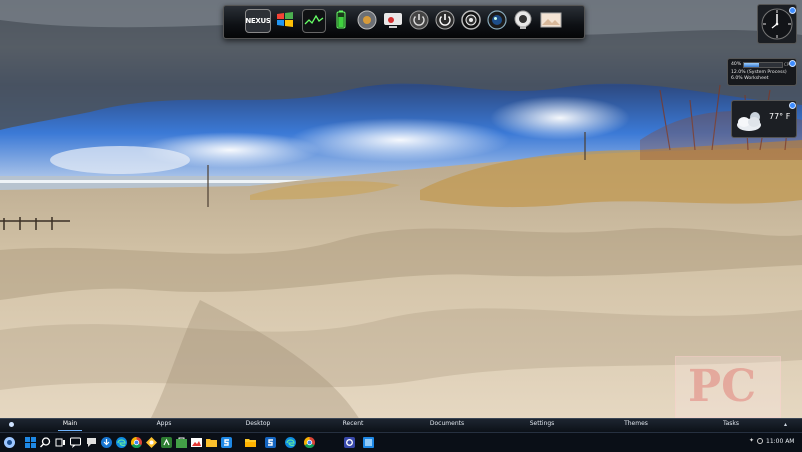 Image resolution: width=802 pixels, height=452 pixels. Describe the element at coordinates (523, 20) in the screenshot. I see `webcam-icon` at that location.